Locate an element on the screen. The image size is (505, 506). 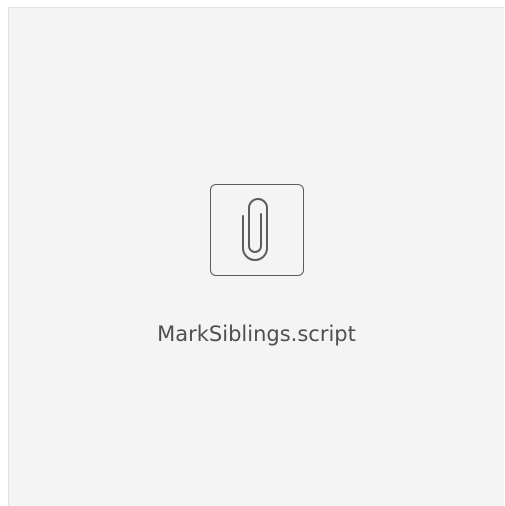
paperclip-icon is located at coordinates (257, 230).